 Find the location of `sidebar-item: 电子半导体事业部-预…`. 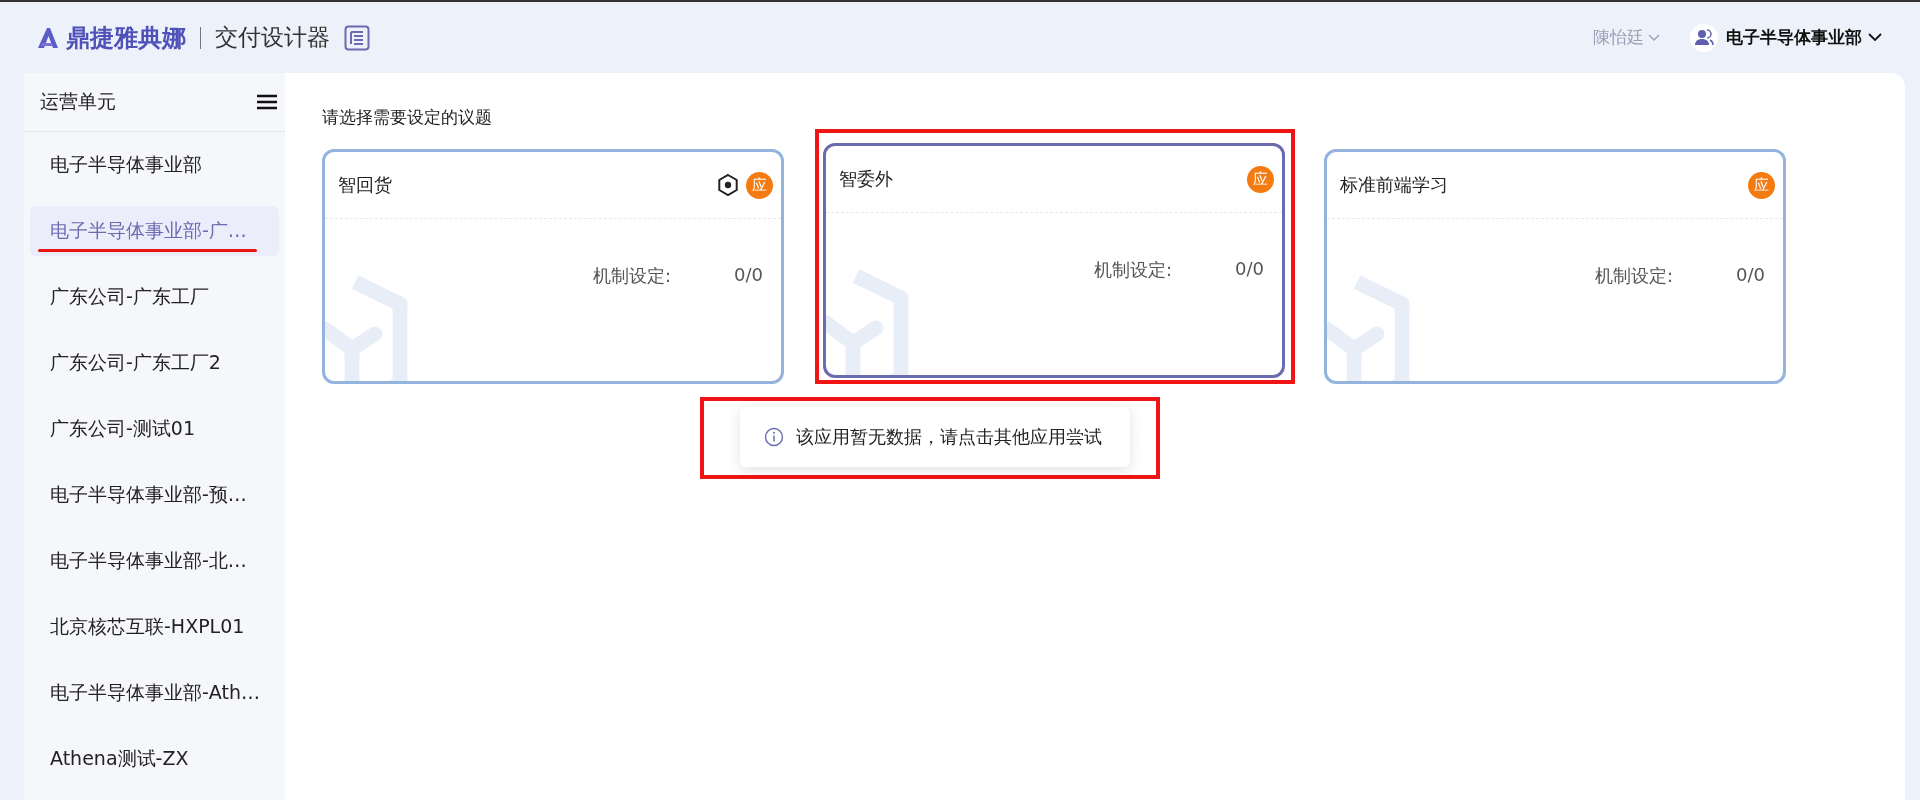

sidebar-item: 电子半导体事业部-预… is located at coordinates (154, 495).